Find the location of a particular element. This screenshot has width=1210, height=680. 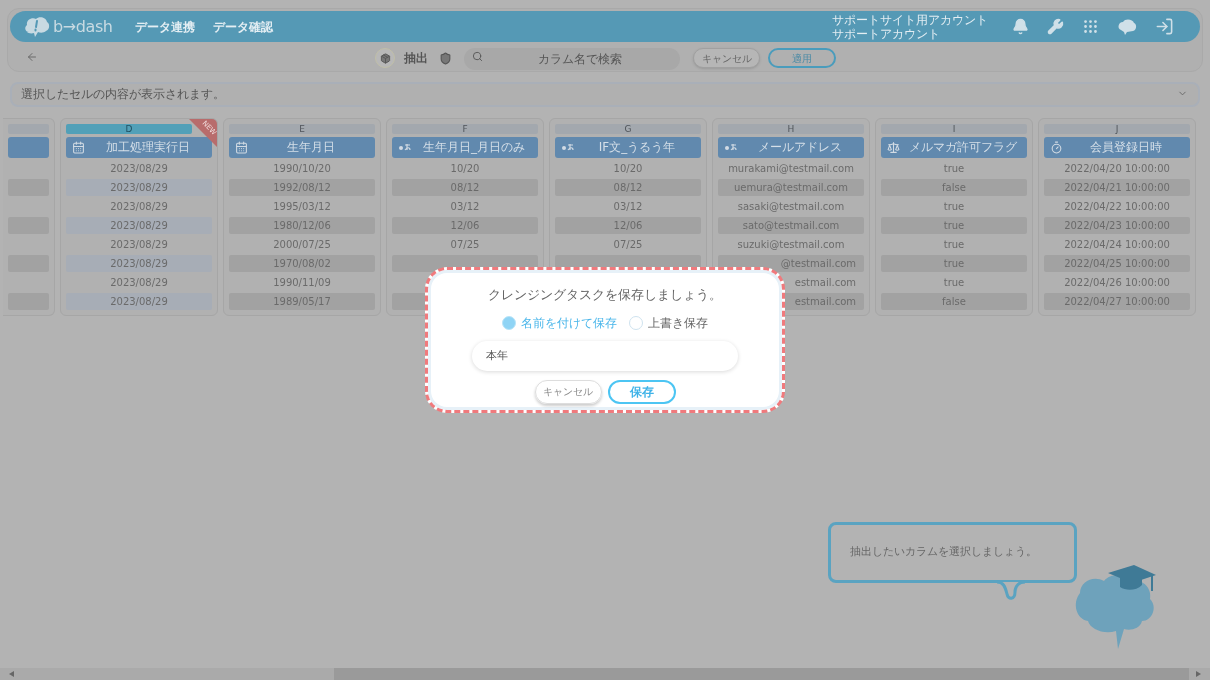

radio-option: 上書き保存 is located at coordinates (668, 322).